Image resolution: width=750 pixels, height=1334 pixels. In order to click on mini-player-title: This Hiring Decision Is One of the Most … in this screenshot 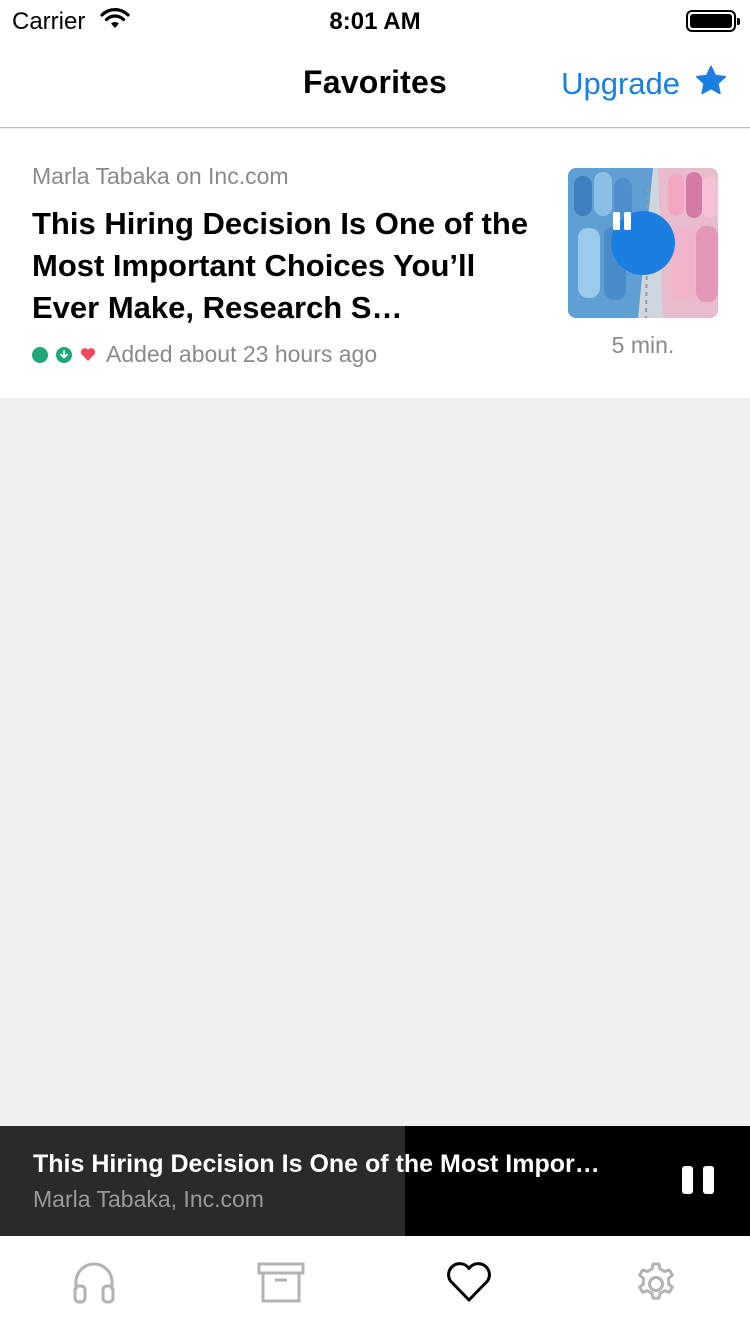, I will do `click(316, 1164)`.